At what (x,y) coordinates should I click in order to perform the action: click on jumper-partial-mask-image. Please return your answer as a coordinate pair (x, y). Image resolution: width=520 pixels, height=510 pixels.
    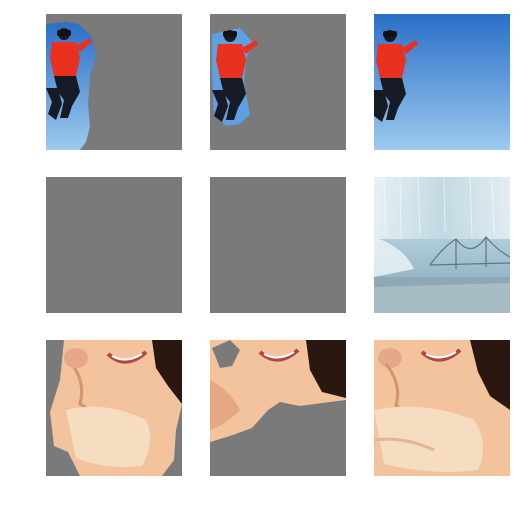
    Looking at the image, I should click on (114, 82).